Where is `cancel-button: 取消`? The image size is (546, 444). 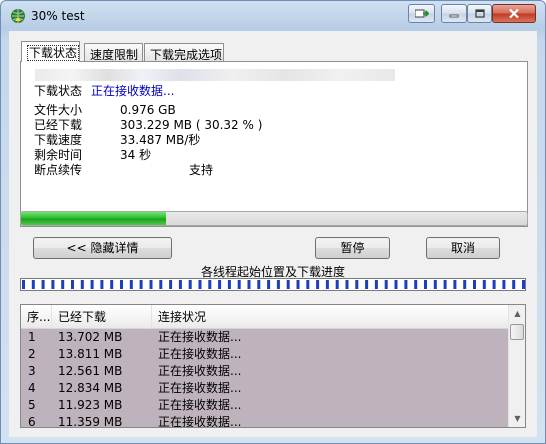 cancel-button: 取消 is located at coordinates (463, 248).